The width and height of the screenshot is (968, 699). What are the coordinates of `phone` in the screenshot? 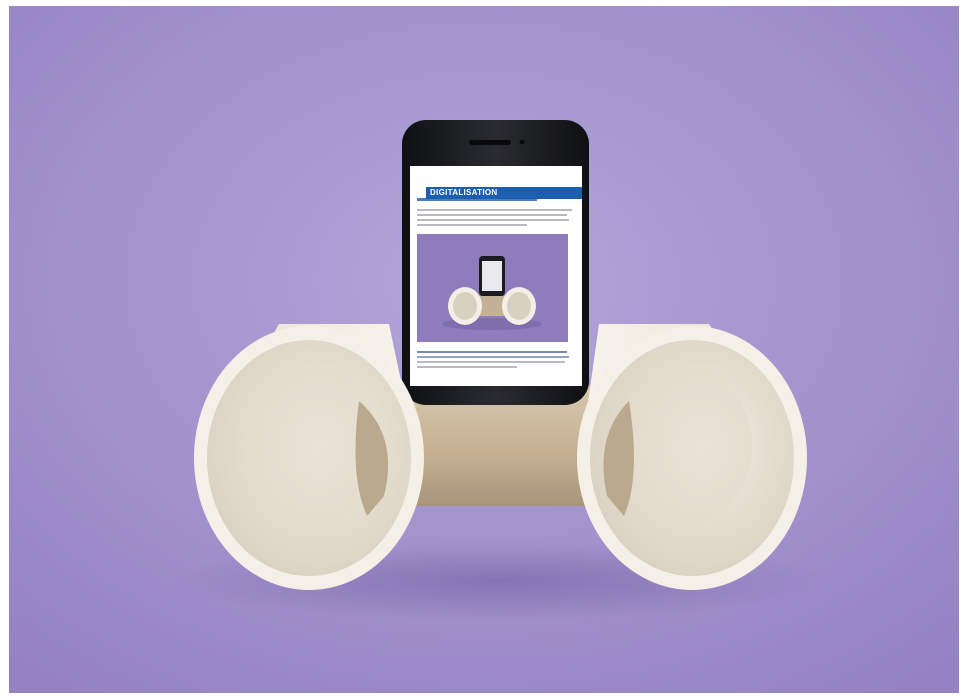 It's located at (495, 262).